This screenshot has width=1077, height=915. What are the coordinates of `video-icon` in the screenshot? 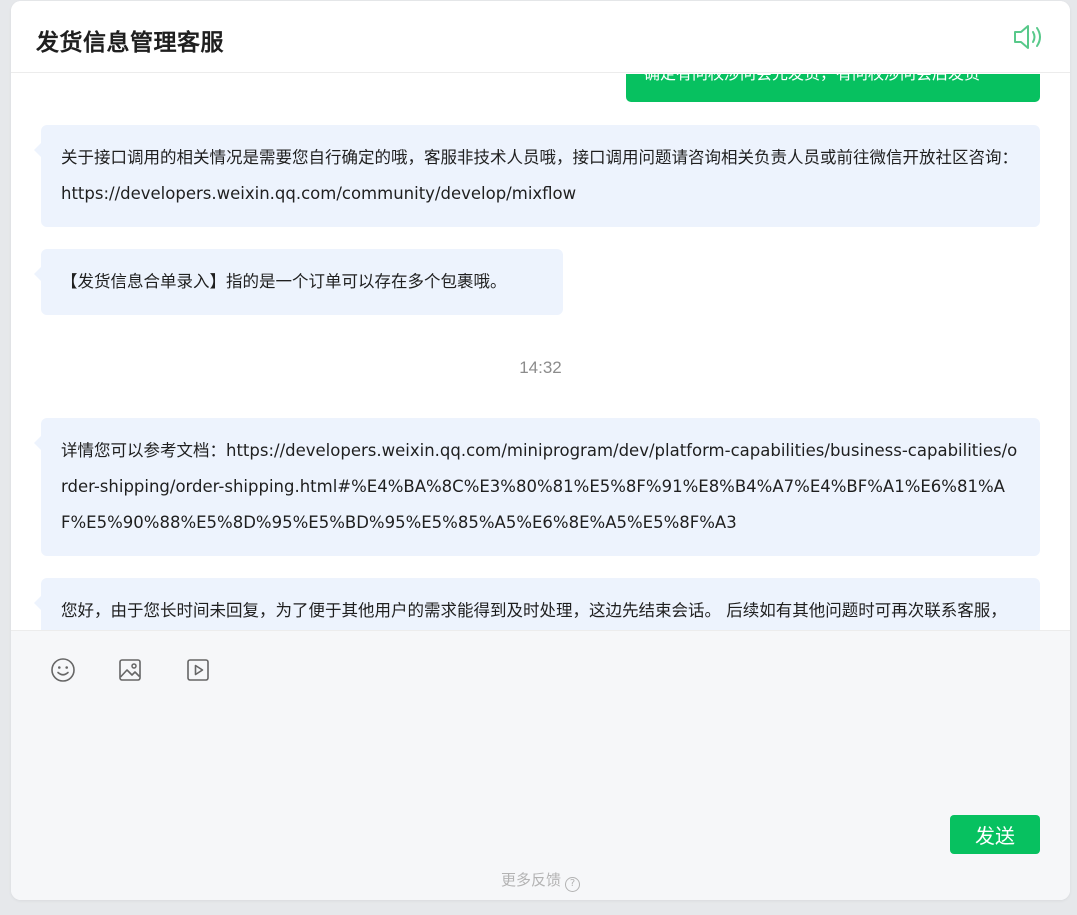 It's located at (198, 670).